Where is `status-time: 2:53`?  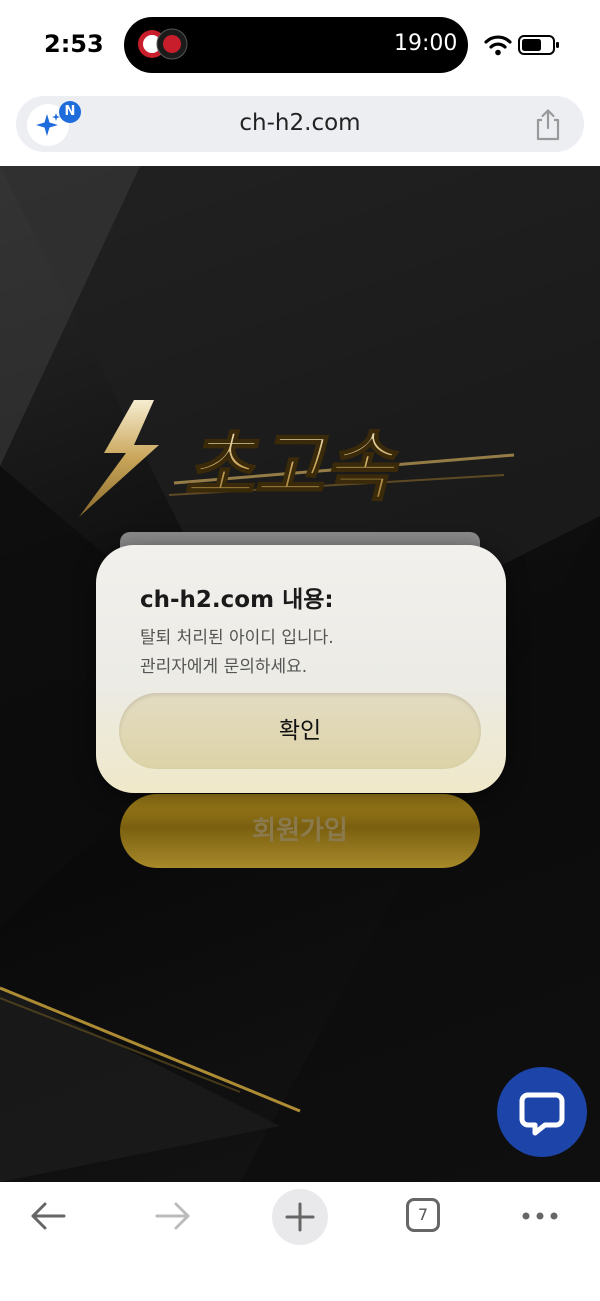 status-time: 2:53 is located at coordinates (74, 44).